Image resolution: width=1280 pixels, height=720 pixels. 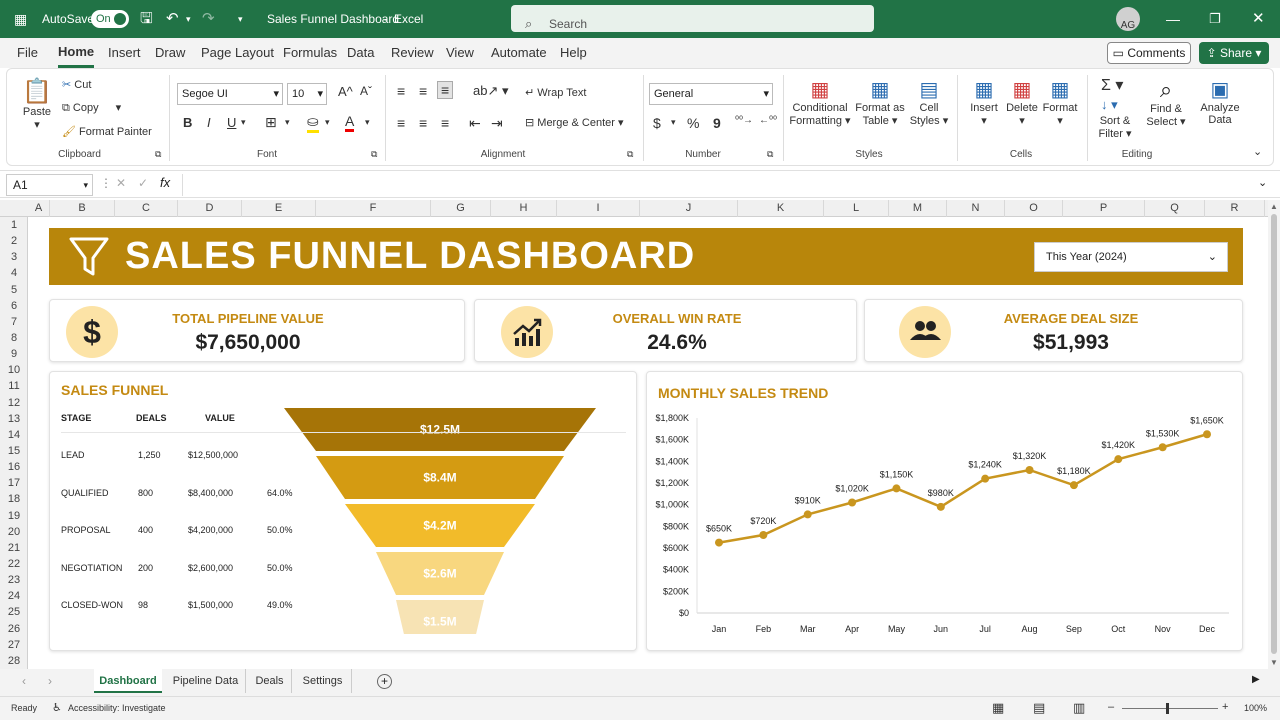 What do you see at coordinates (20, 19) in the screenshot?
I see `excel-logo-icon: ▦` at bounding box center [20, 19].